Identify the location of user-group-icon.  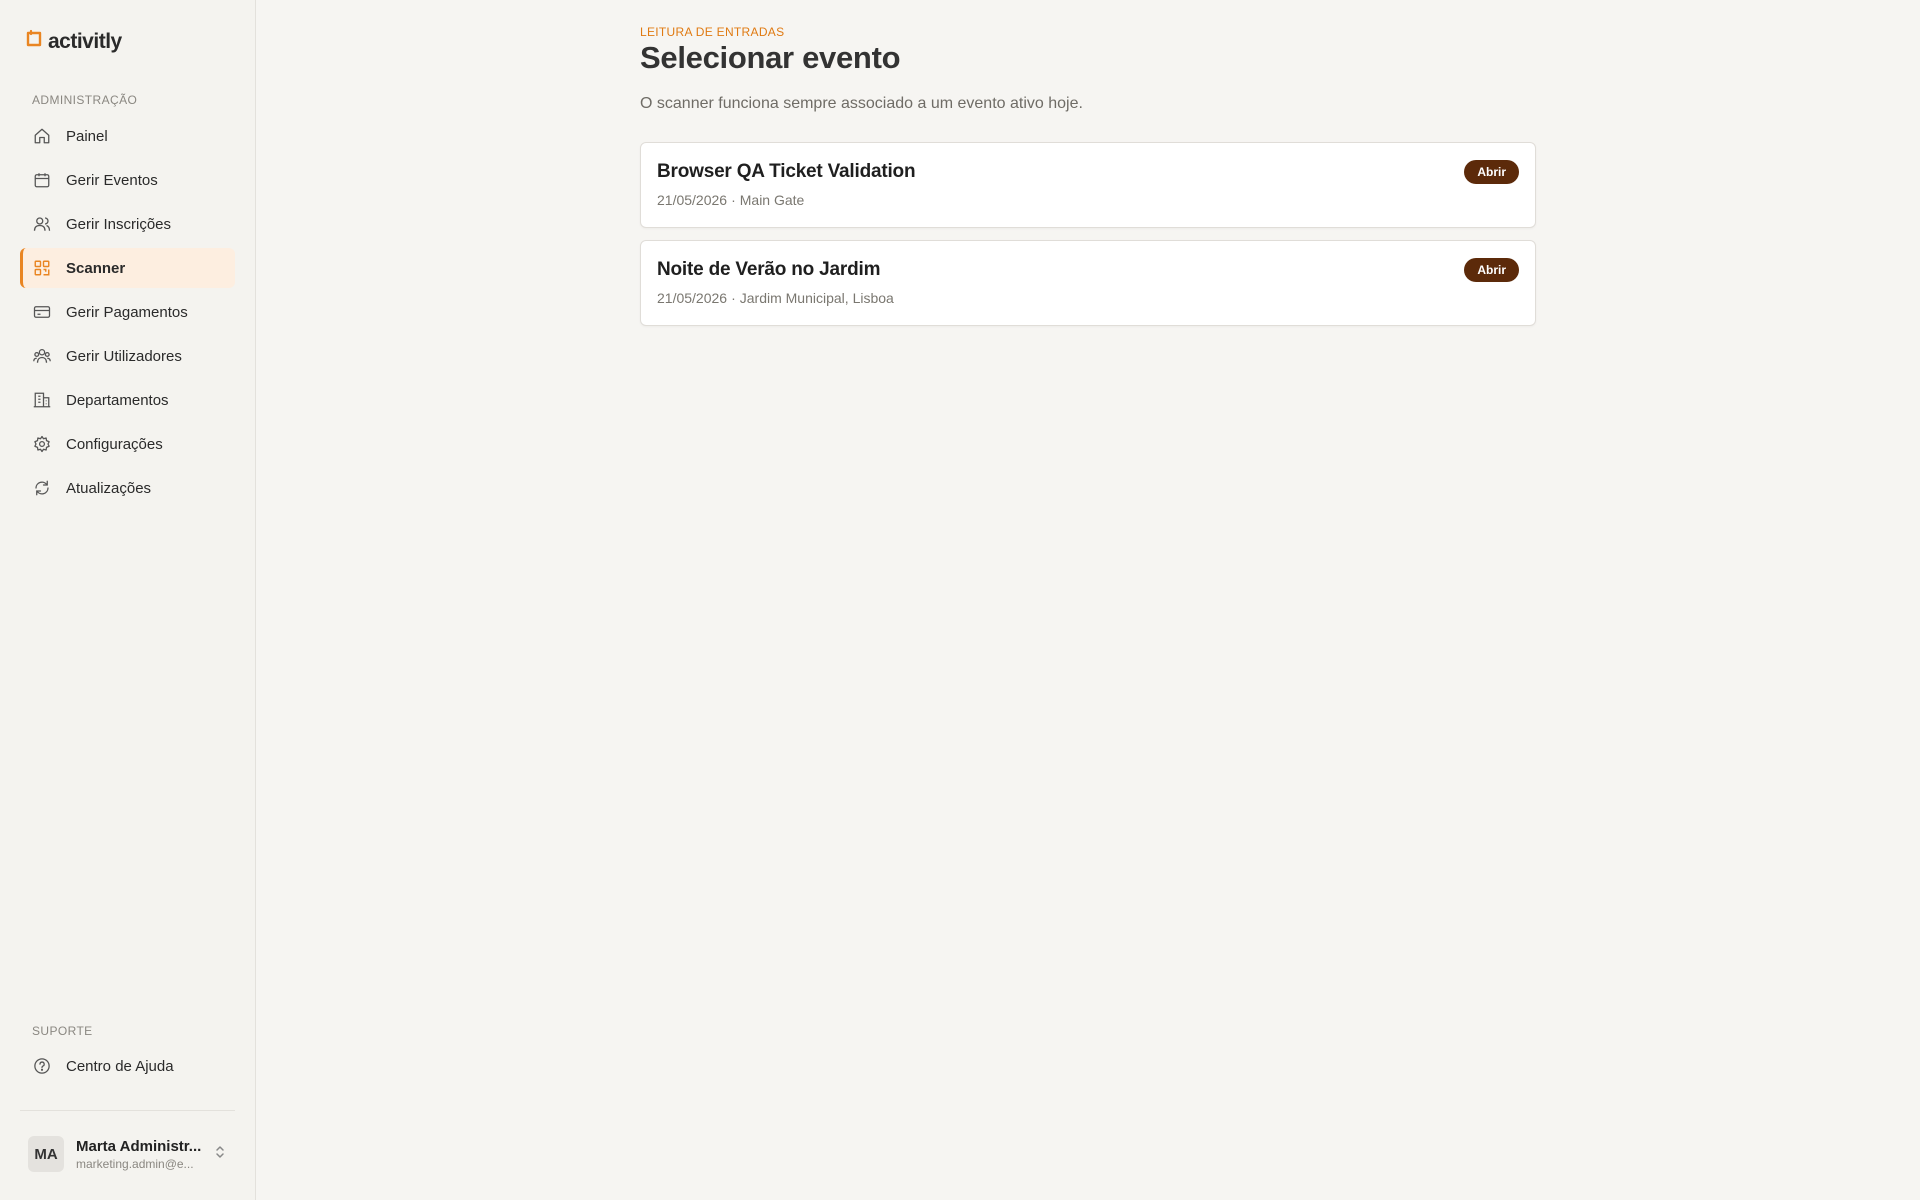
(42, 356).